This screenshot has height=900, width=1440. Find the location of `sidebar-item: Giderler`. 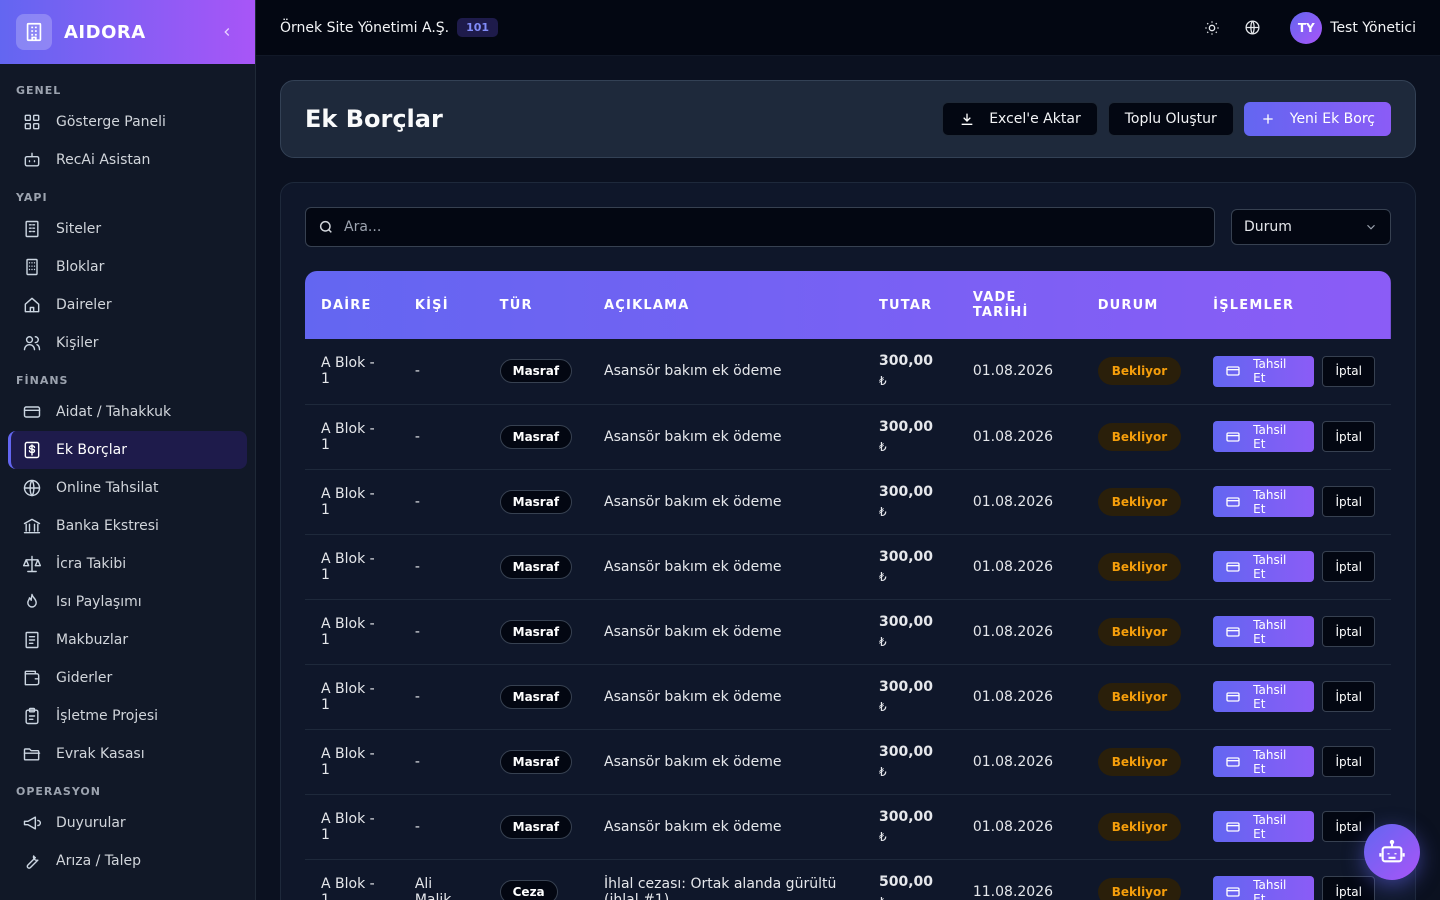

sidebar-item: Giderler is located at coordinates (127, 678).